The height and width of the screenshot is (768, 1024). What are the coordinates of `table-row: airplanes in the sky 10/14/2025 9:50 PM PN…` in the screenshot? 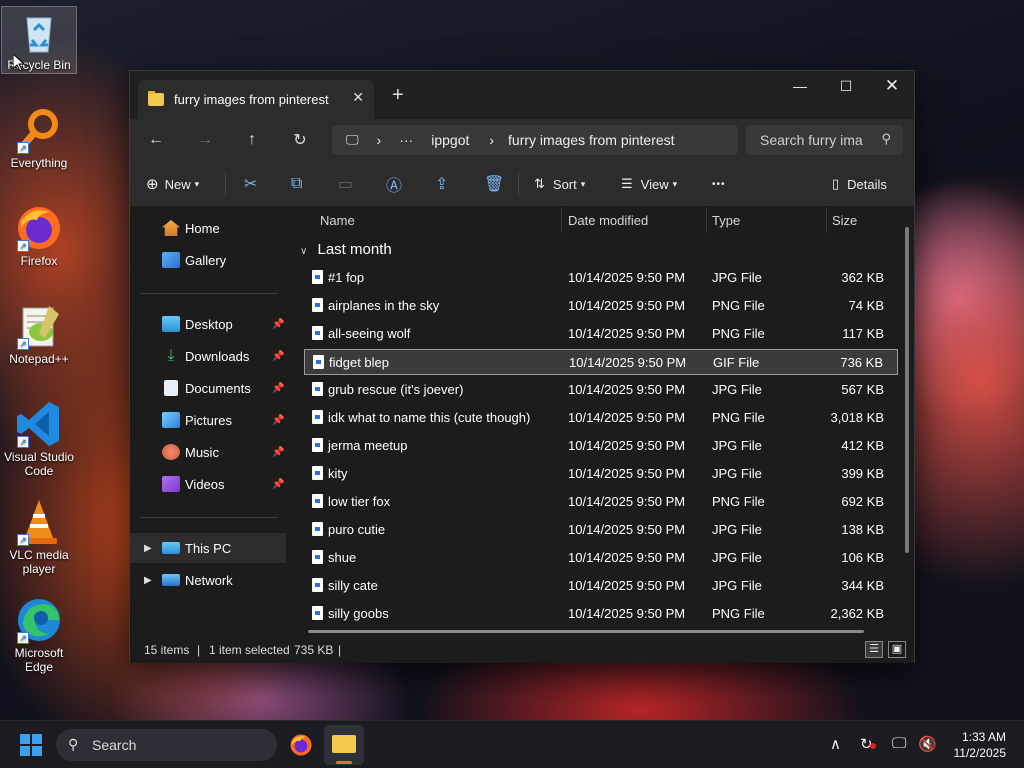 It's located at (601, 306).